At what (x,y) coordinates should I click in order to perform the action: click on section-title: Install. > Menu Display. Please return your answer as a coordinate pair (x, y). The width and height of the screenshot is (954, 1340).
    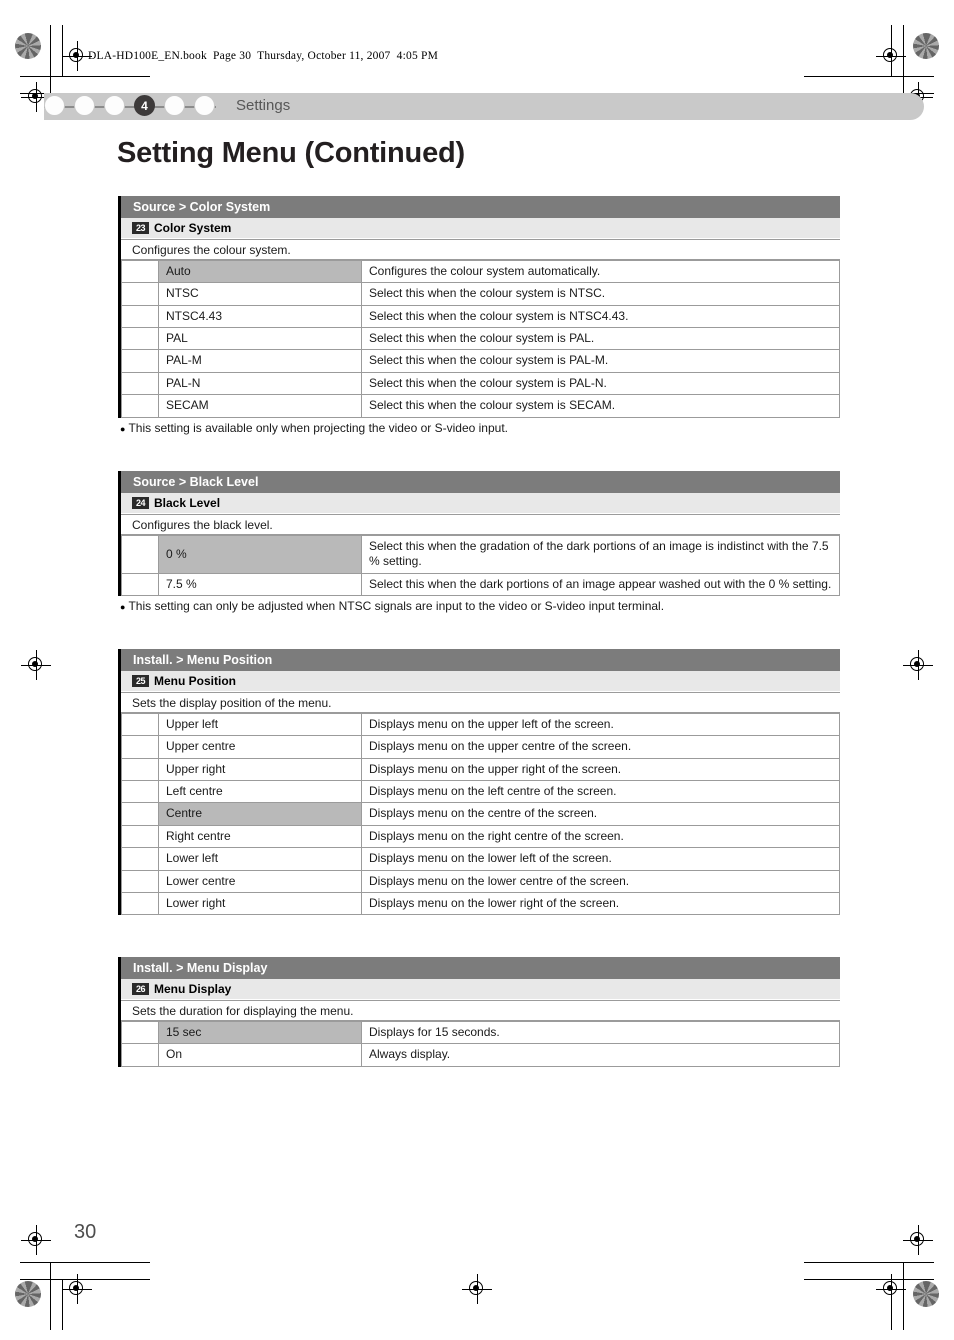
    Looking at the image, I should click on (480, 968).